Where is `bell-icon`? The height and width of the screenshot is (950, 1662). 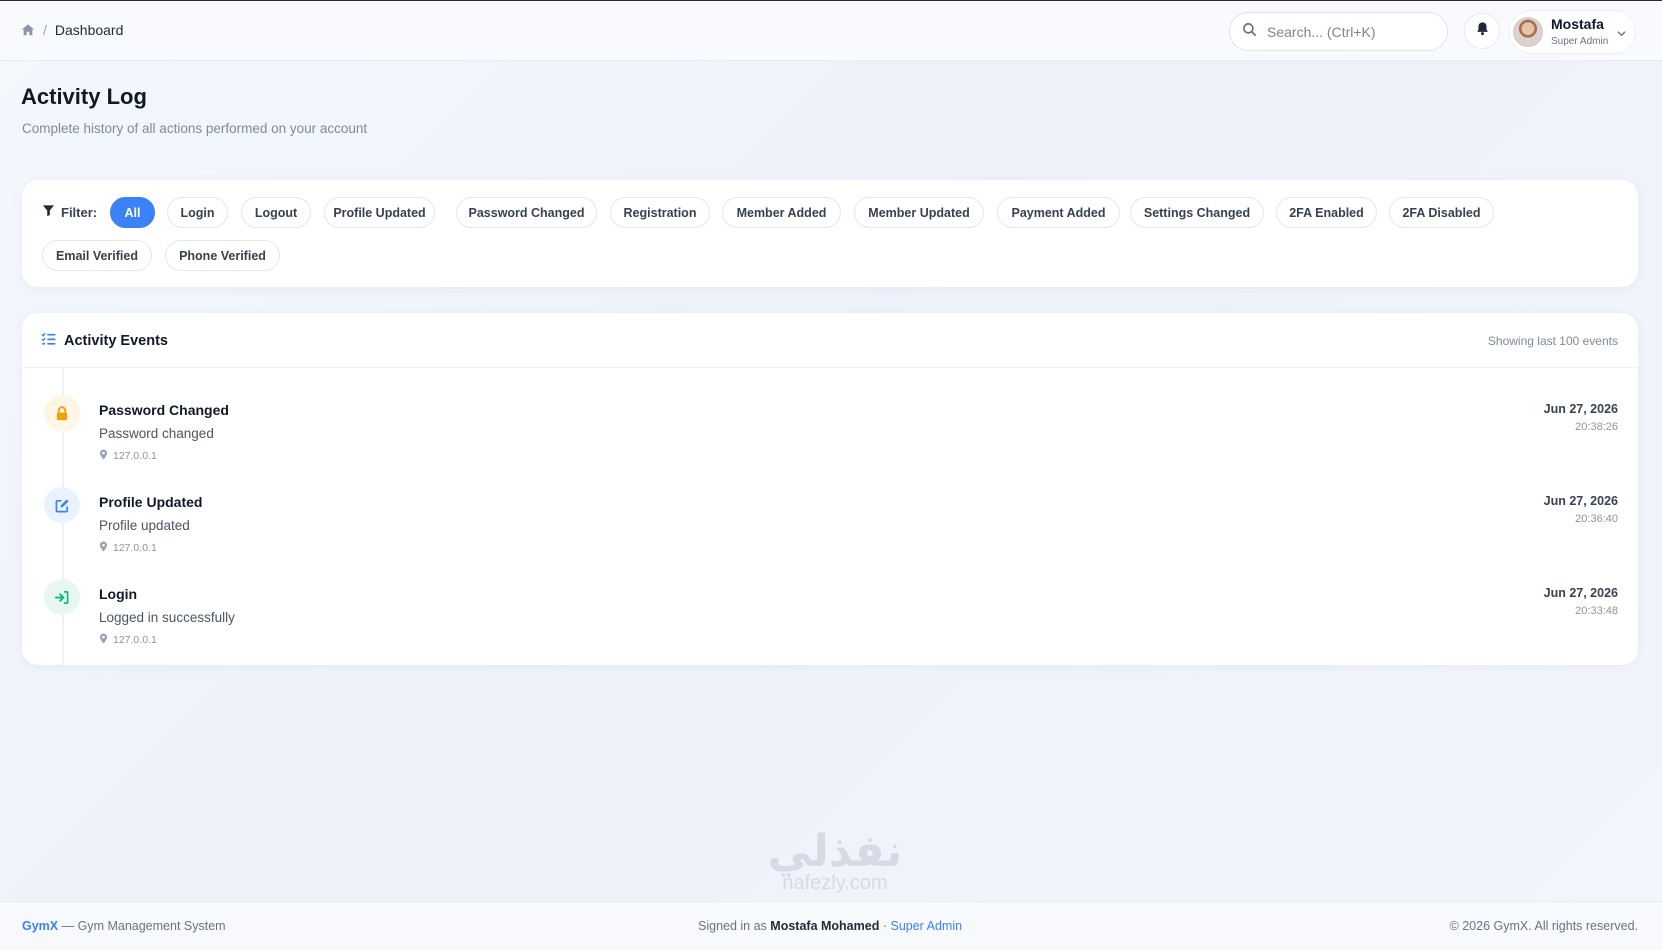
bell-icon is located at coordinates (1482, 31).